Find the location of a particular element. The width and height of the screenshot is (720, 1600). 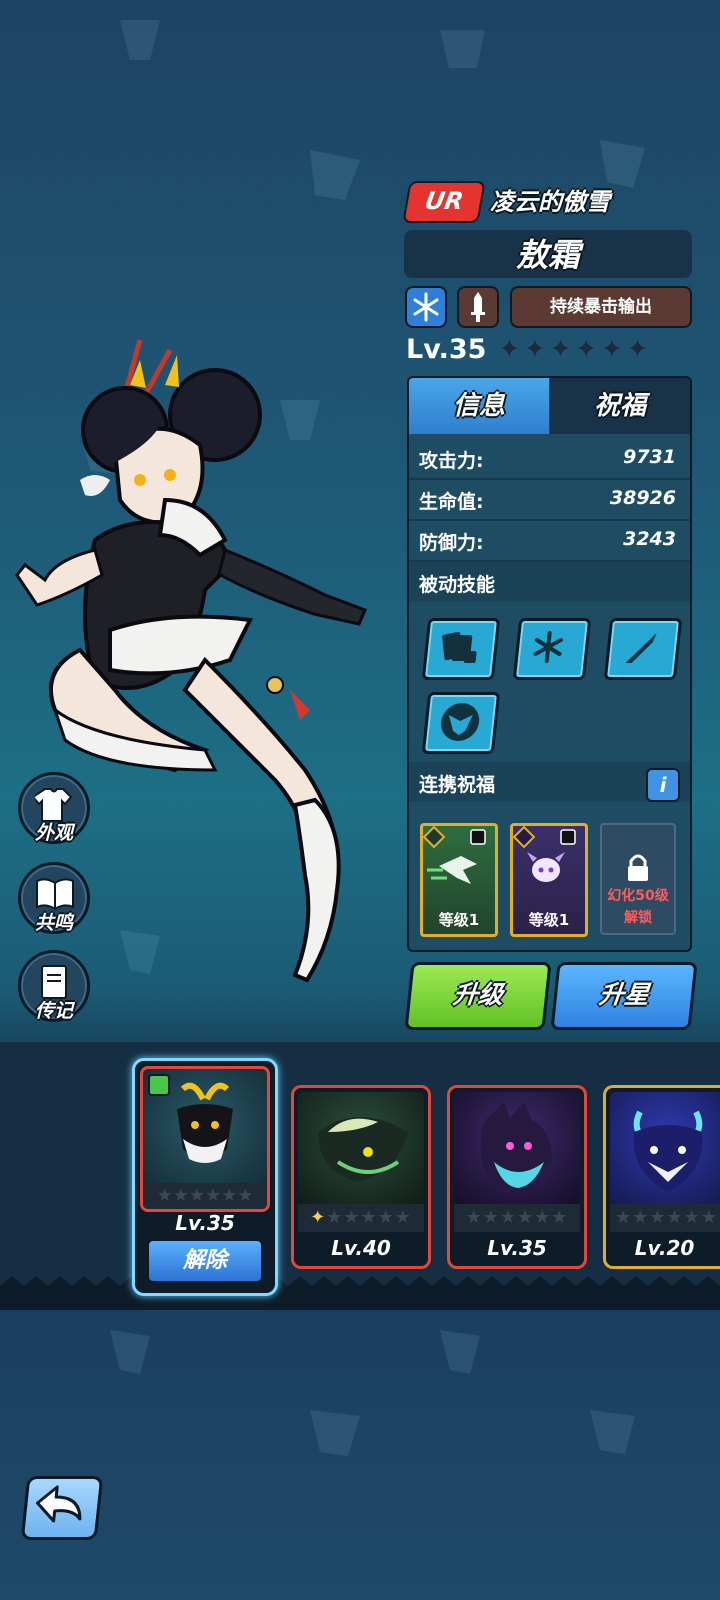

pet-art-frame: ★★★★★★ is located at coordinates (205, 1139).